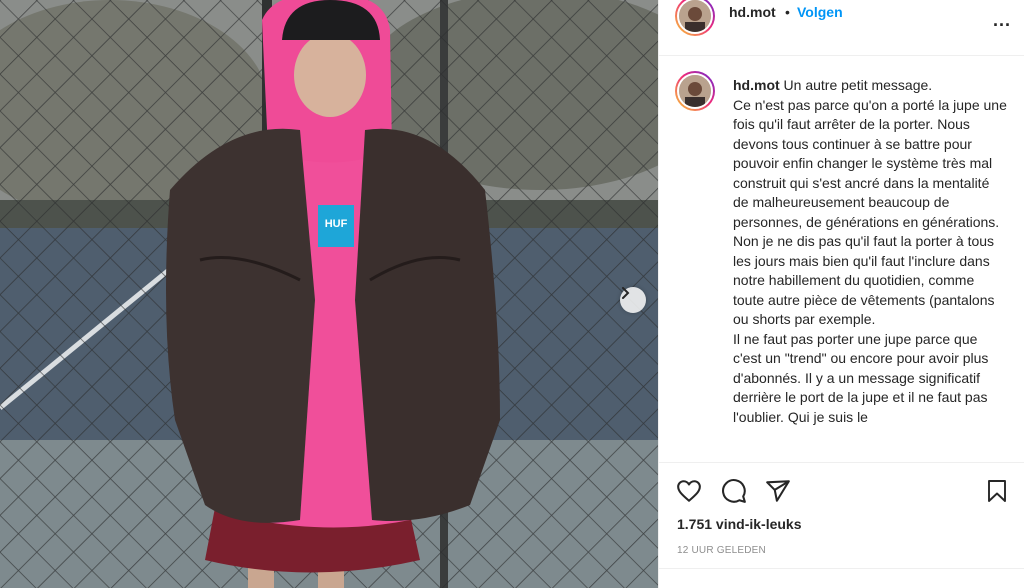  Describe the element at coordinates (721, 550) in the screenshot. I see `post-timestamp: 12 UUR GELEDEN` at that location.